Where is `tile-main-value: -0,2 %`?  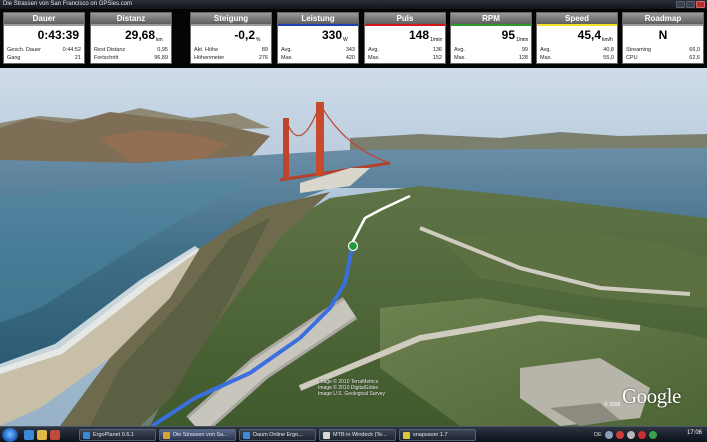 tile-main-value: -0,2 % is located at coordinates (231, 35).